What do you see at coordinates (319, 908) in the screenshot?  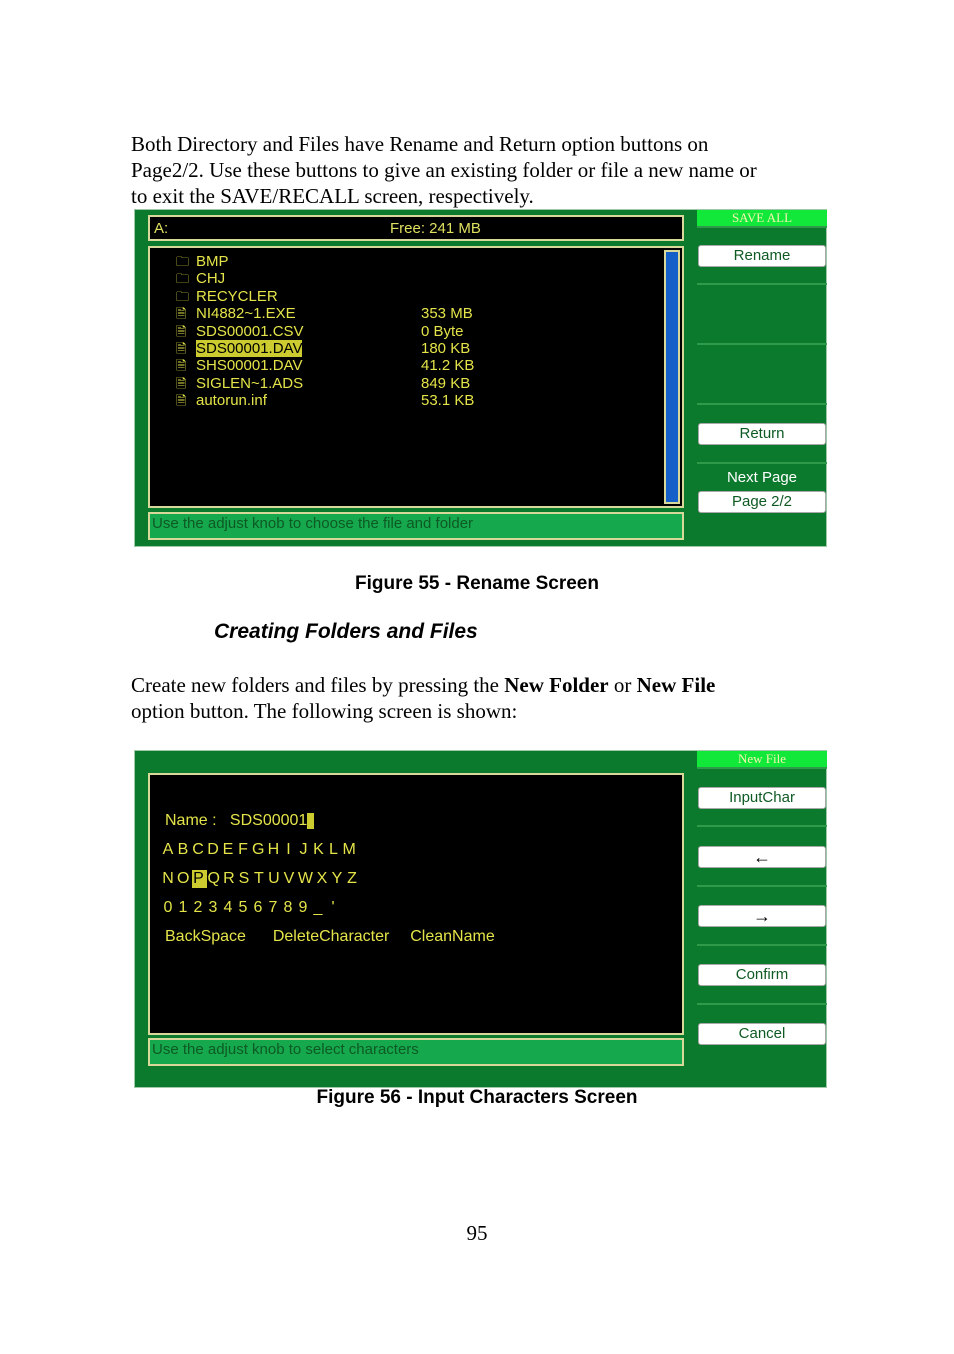 I see `char-key: _` at bounding box center [319, 908].